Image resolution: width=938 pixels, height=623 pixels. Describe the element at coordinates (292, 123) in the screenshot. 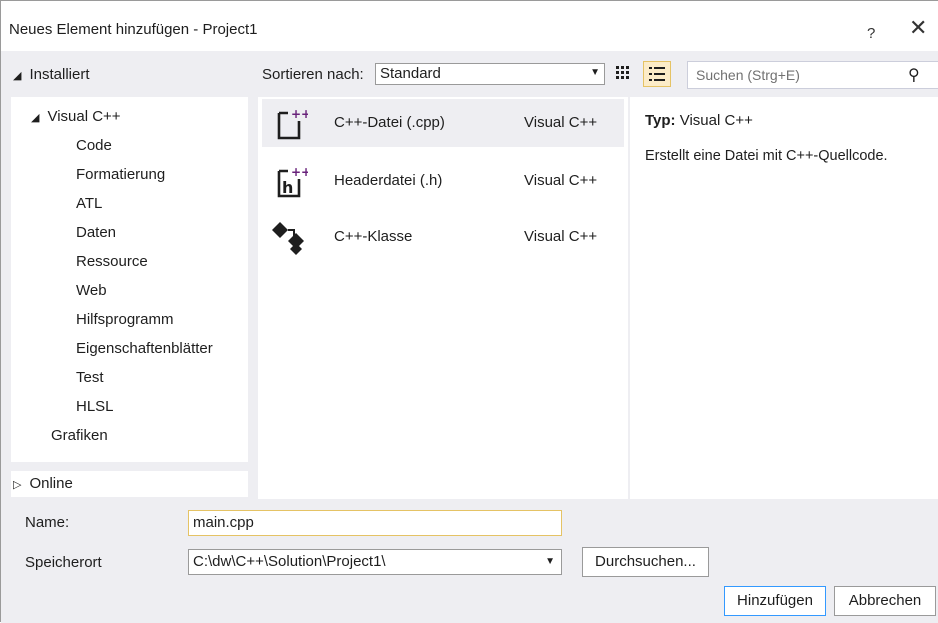

I see `cpp-file-icon: ++` at that location.